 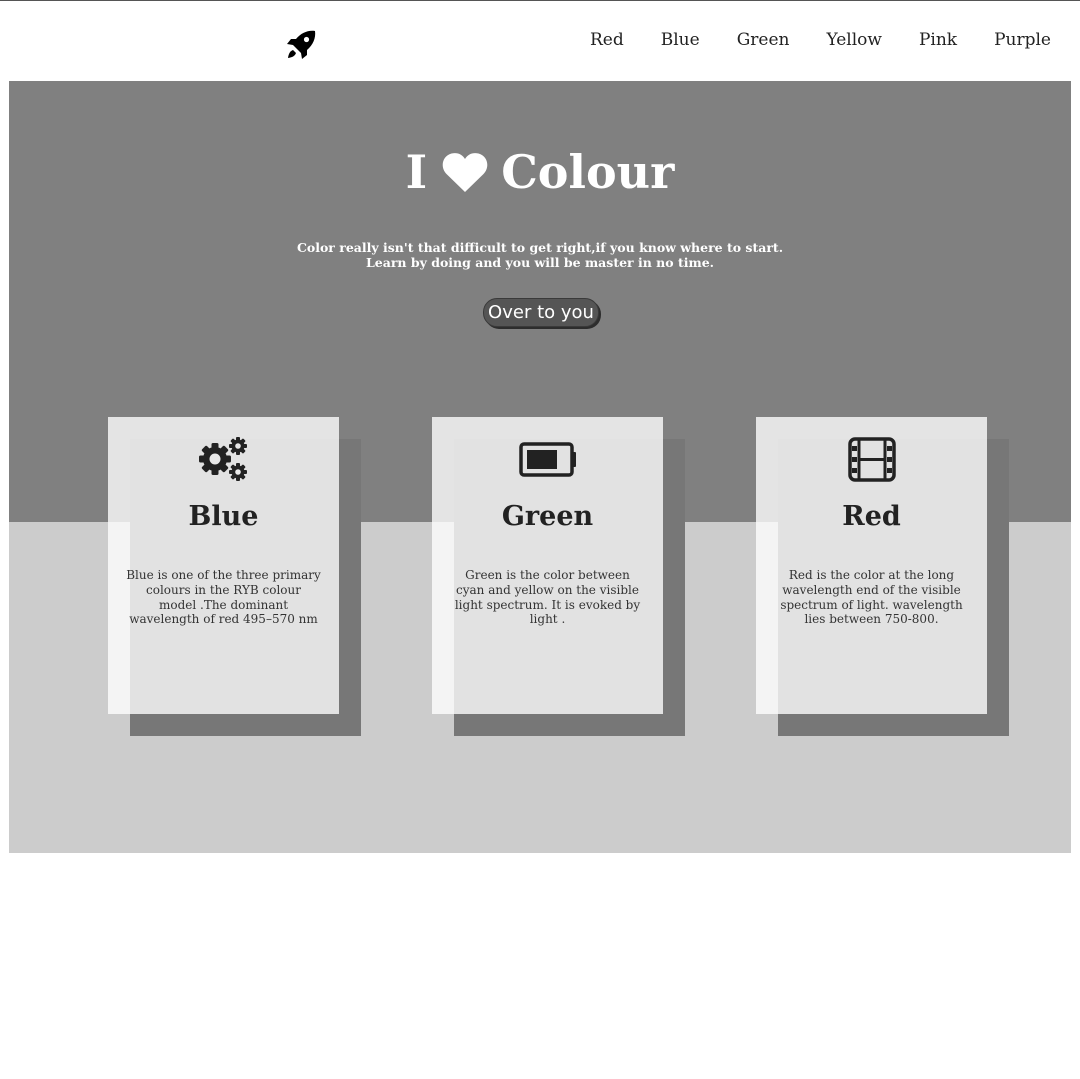 I want to click on rocket-icon, so click(x=301, y=45).